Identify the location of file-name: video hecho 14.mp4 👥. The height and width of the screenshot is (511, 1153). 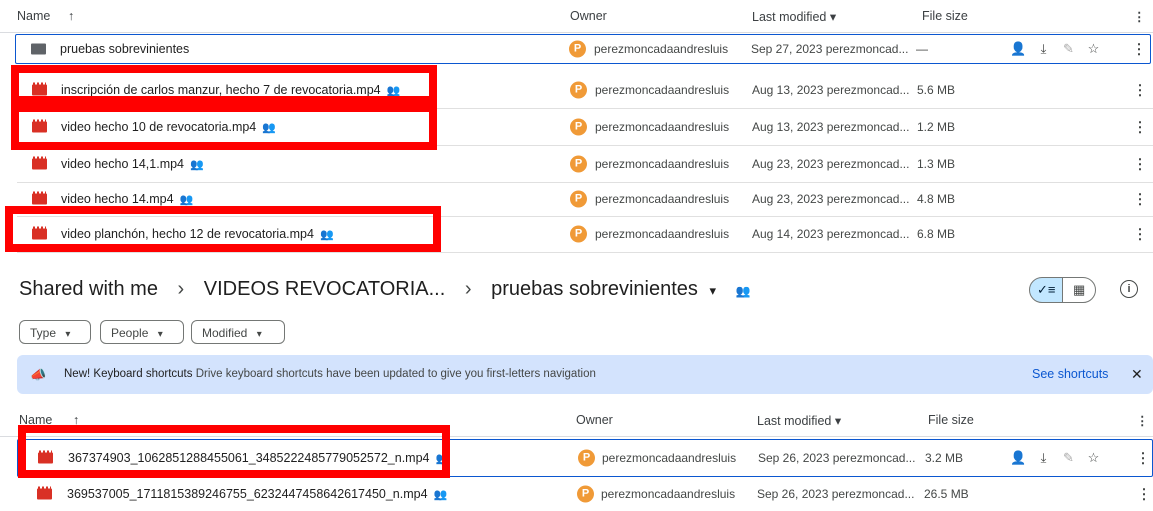
(127, 199).